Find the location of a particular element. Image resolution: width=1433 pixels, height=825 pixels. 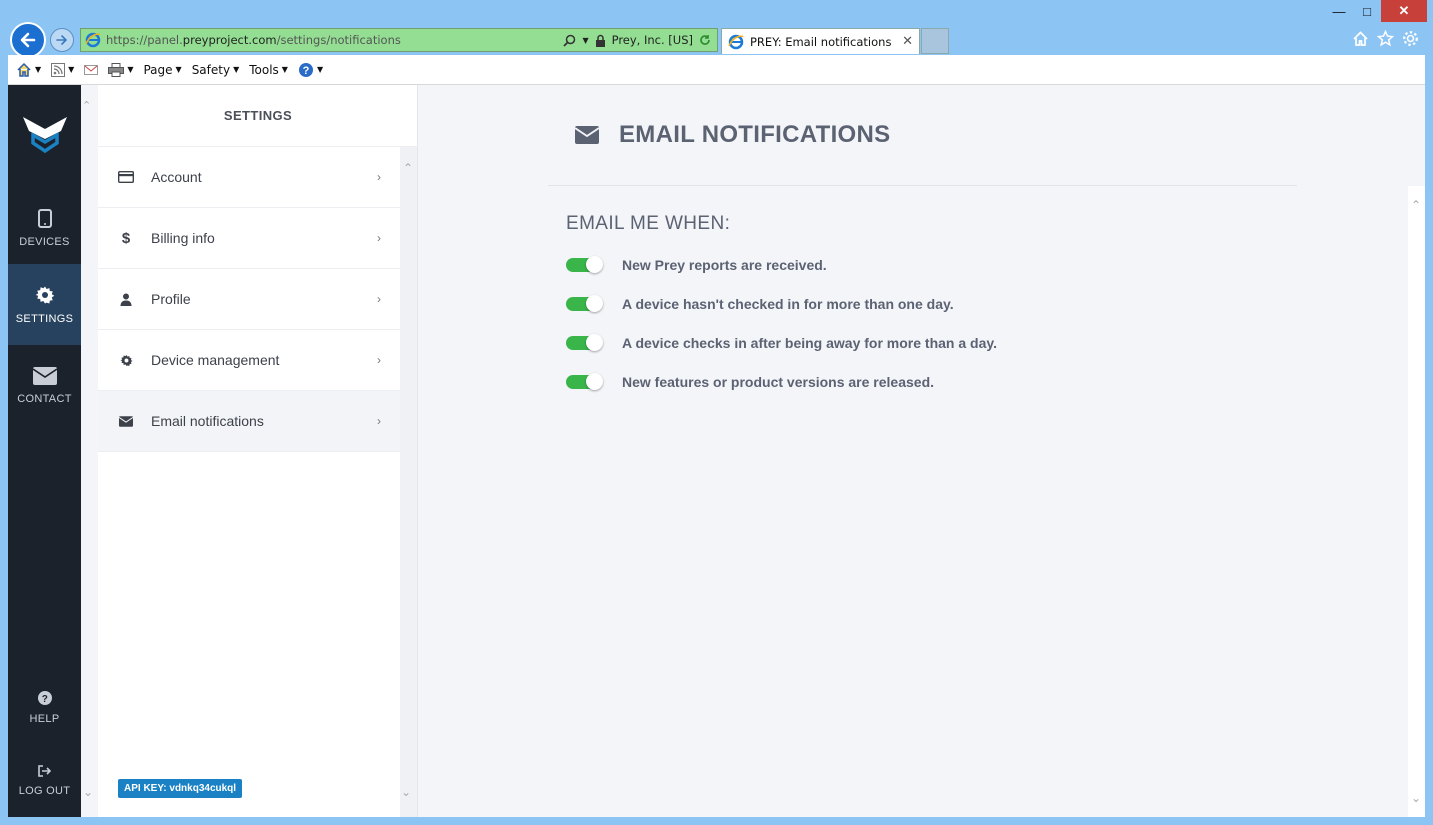

question-icon: ? is located at coordinates (44, 697).